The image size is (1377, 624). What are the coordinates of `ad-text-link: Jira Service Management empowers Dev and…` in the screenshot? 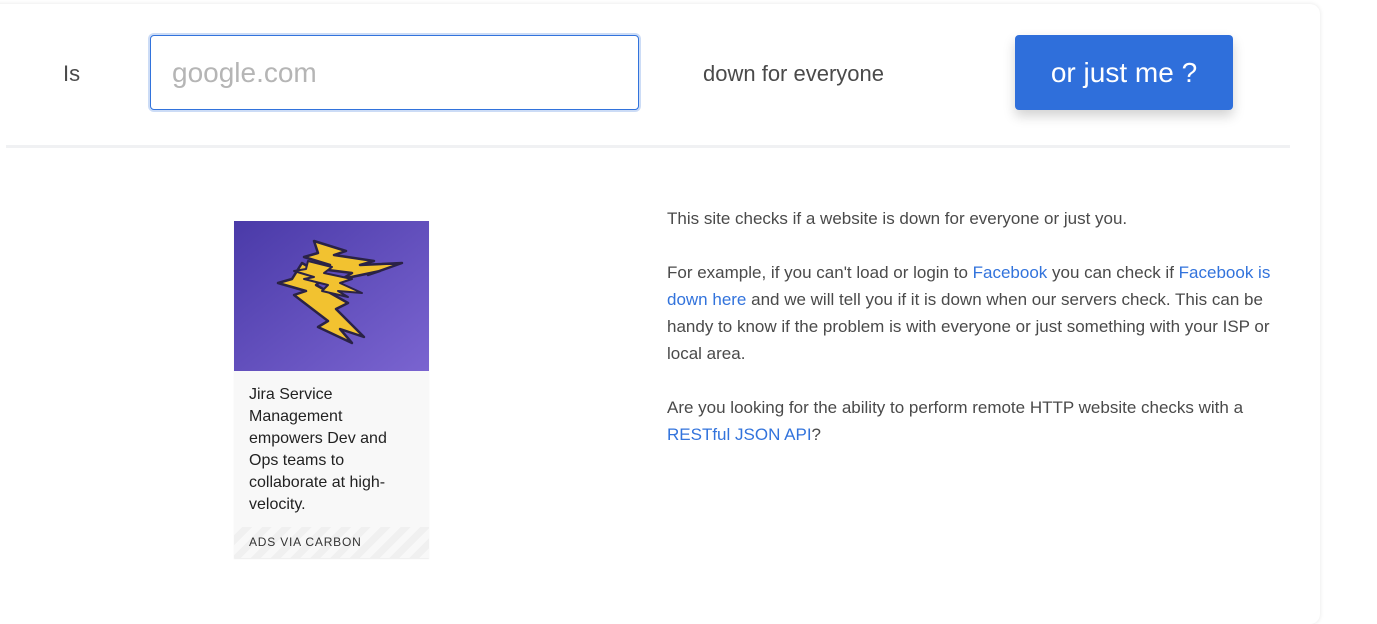 It's located at (331, 450).